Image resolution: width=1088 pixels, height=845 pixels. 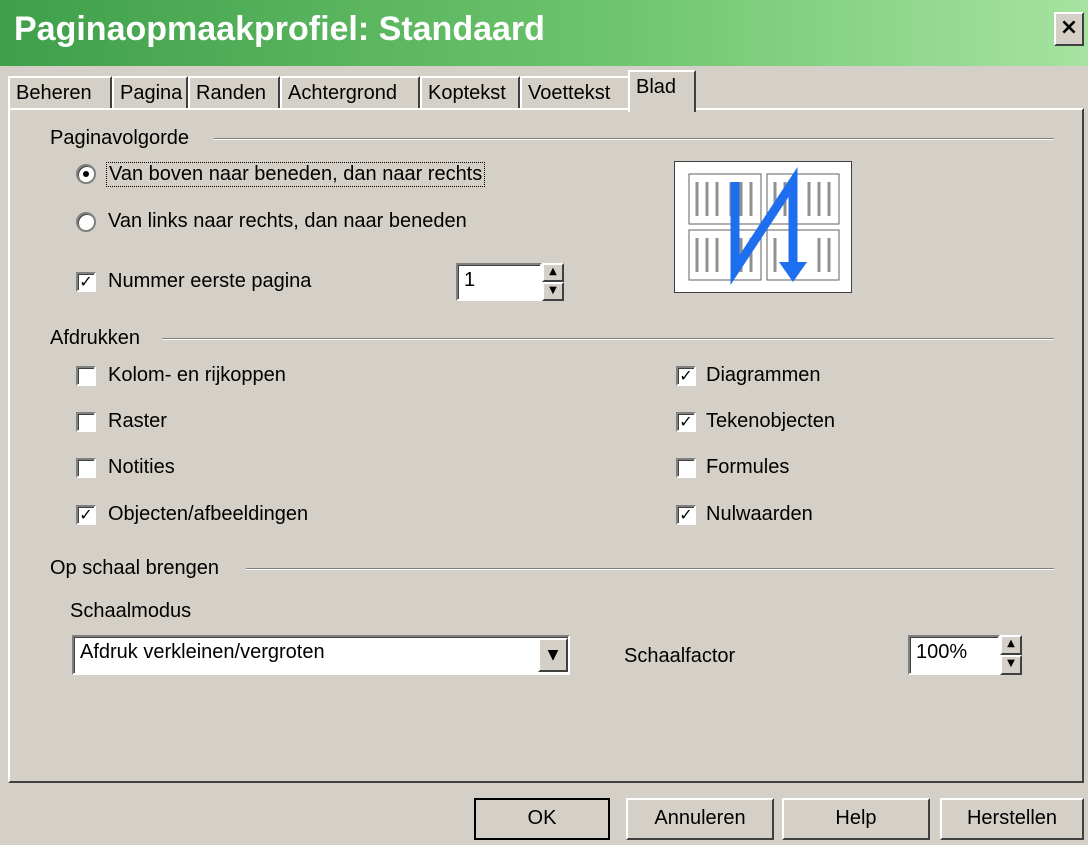 I want to click on grid-label: Raster, so click(x=137, y=421).